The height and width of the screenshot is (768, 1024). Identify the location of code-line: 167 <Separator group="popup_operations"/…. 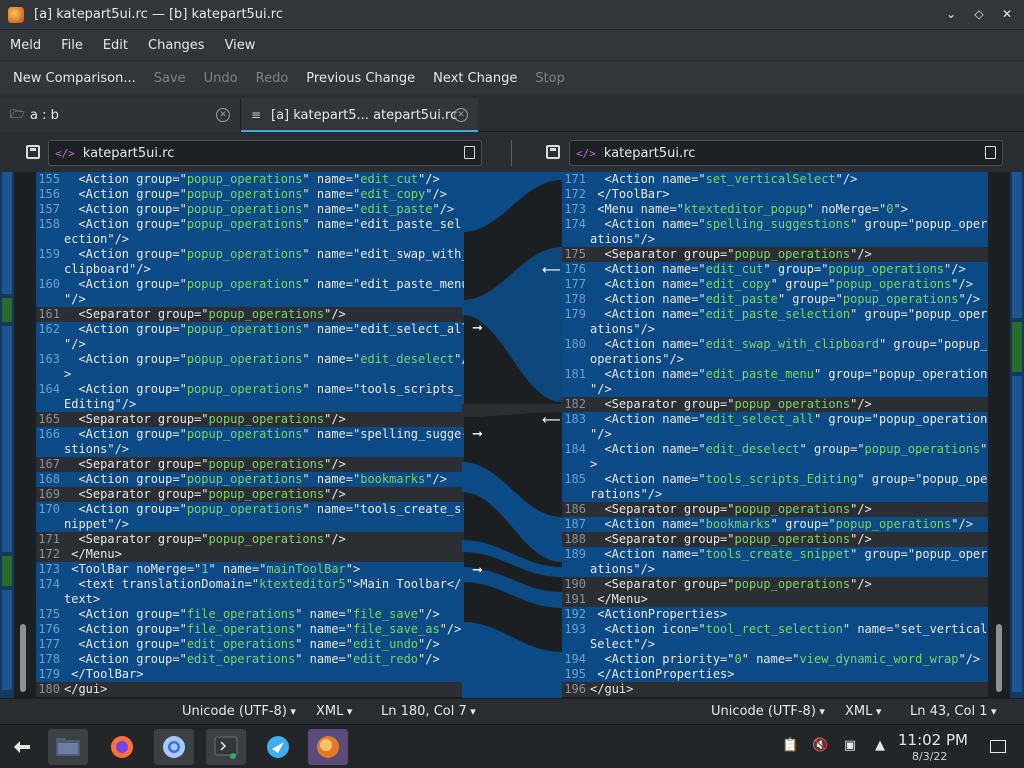
(250, 464).